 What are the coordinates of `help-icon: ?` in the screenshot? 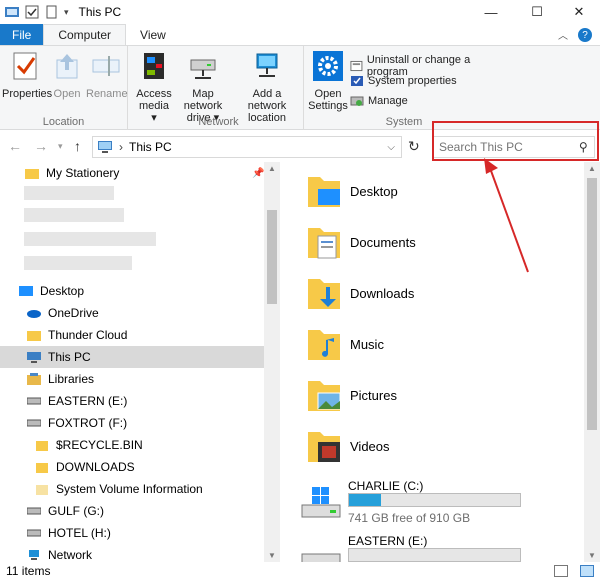 It's located at (585, 35).